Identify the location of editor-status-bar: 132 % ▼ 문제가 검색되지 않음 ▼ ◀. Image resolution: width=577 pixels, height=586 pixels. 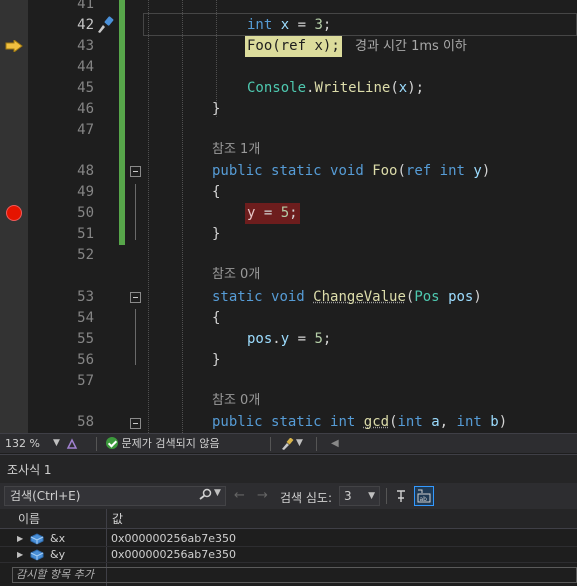
(288, 443).